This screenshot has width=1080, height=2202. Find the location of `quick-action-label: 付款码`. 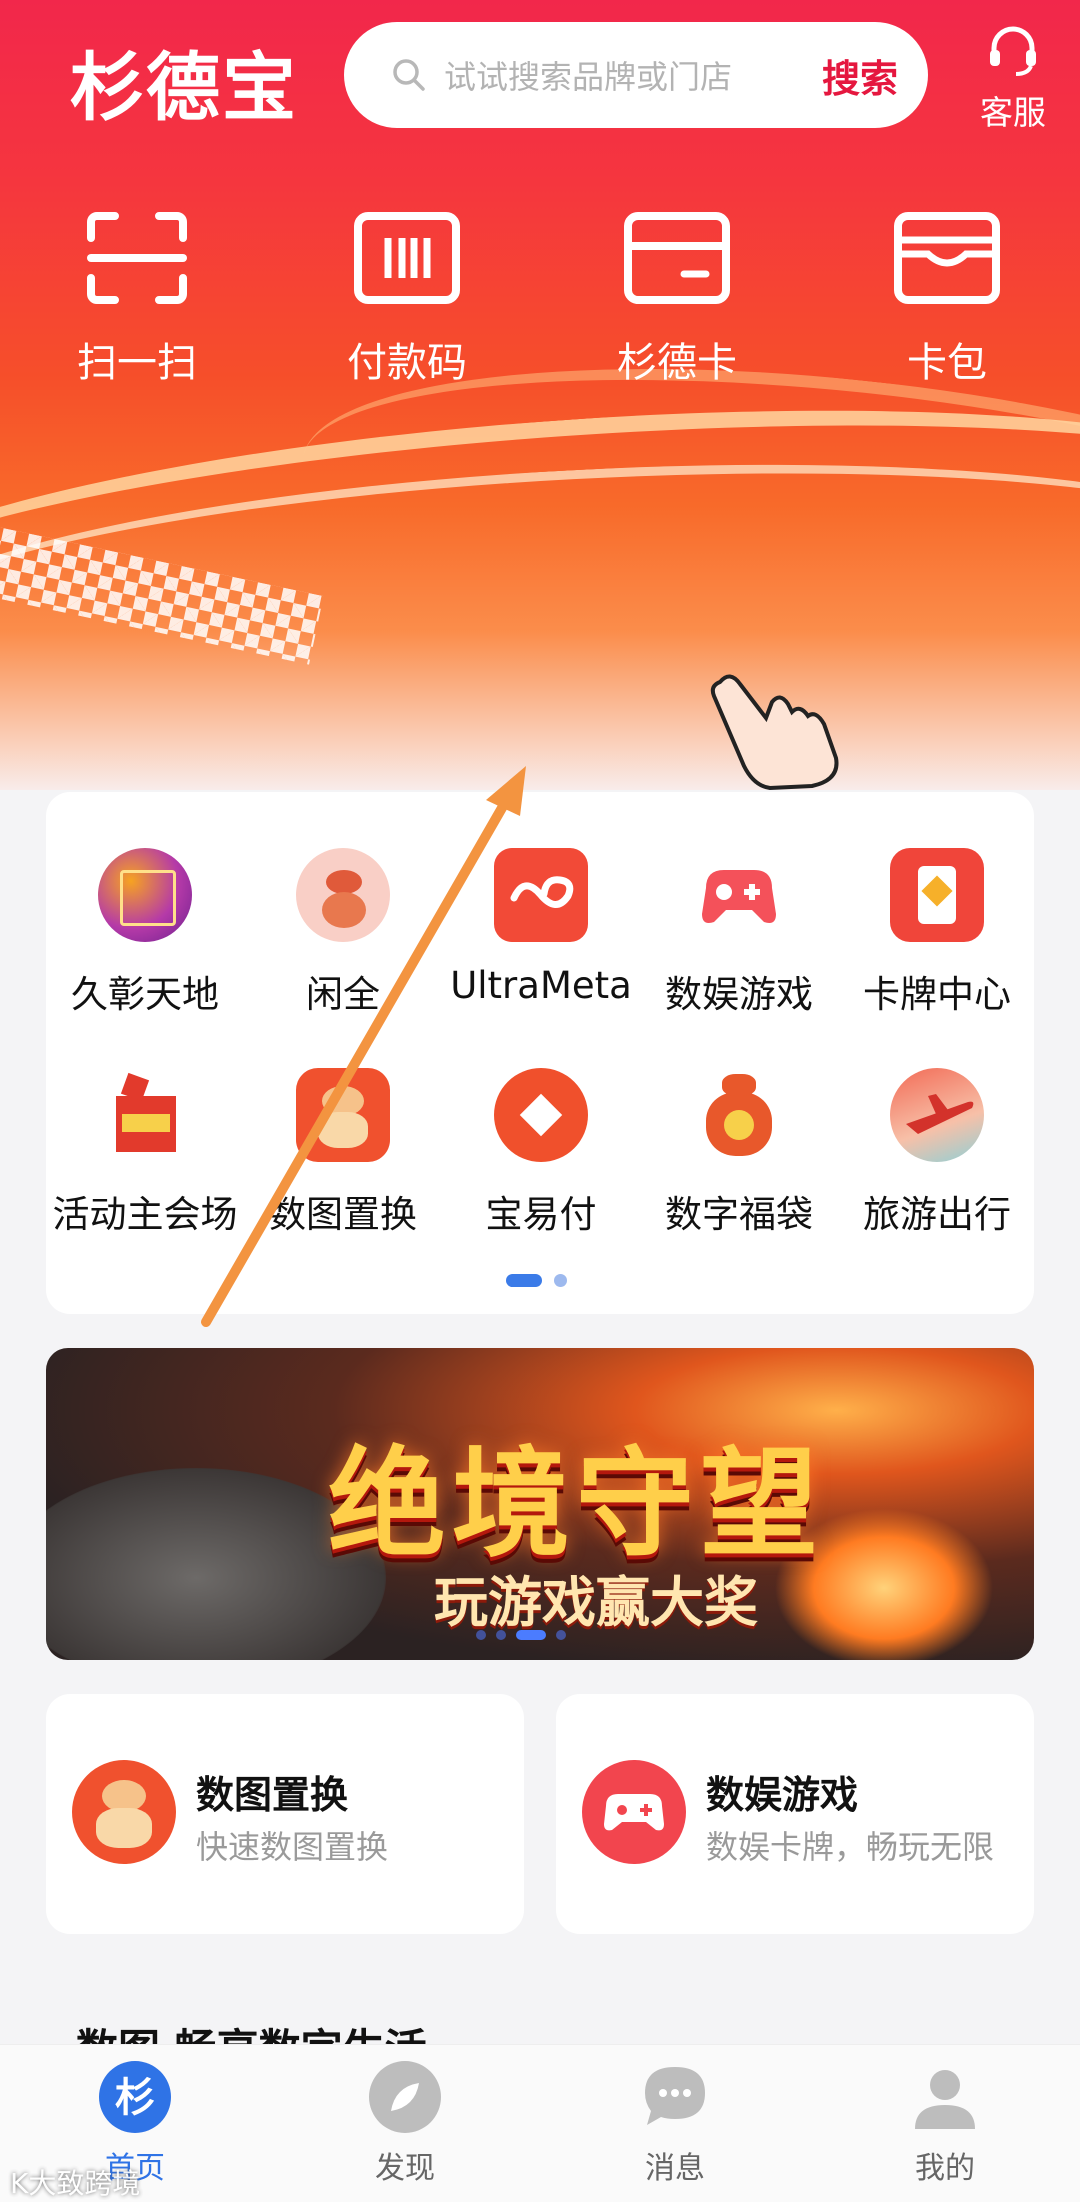

quick-action-label: 付款码 is located at coordinates (407, 363).